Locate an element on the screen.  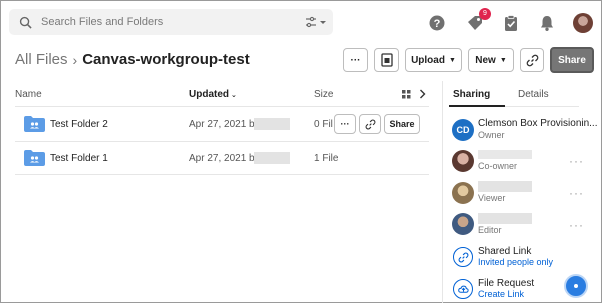
user-avatar is located at coordinates (583, 23).